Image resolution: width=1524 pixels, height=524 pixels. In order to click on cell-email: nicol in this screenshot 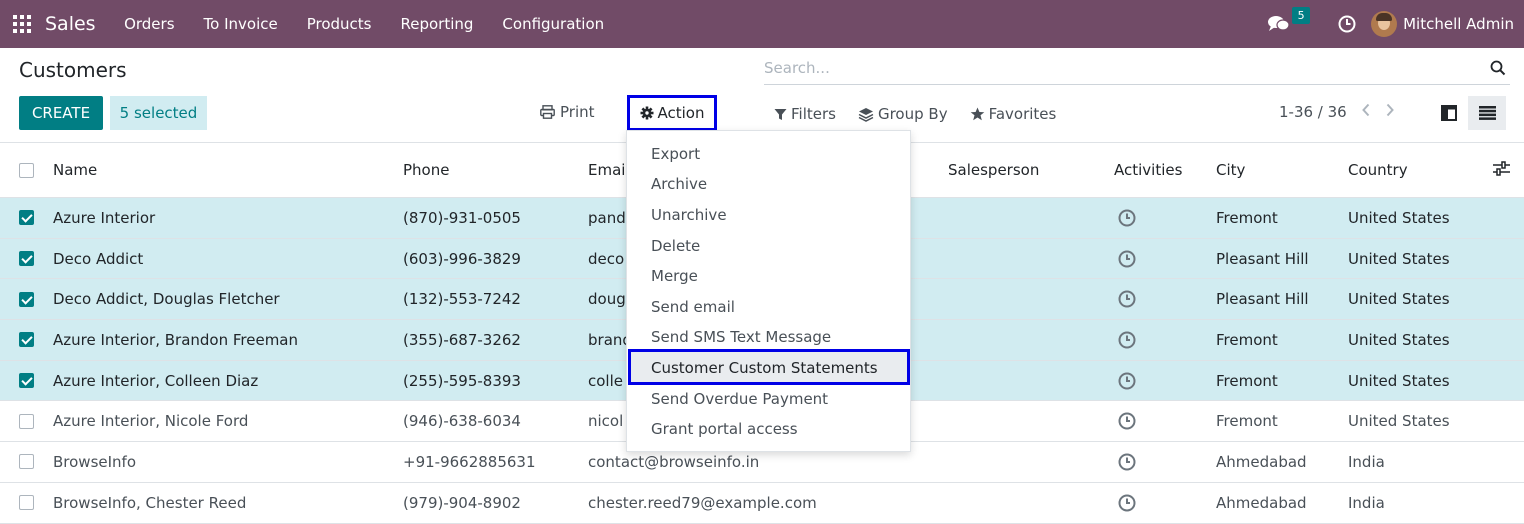, I will do `click(606, 421)`.